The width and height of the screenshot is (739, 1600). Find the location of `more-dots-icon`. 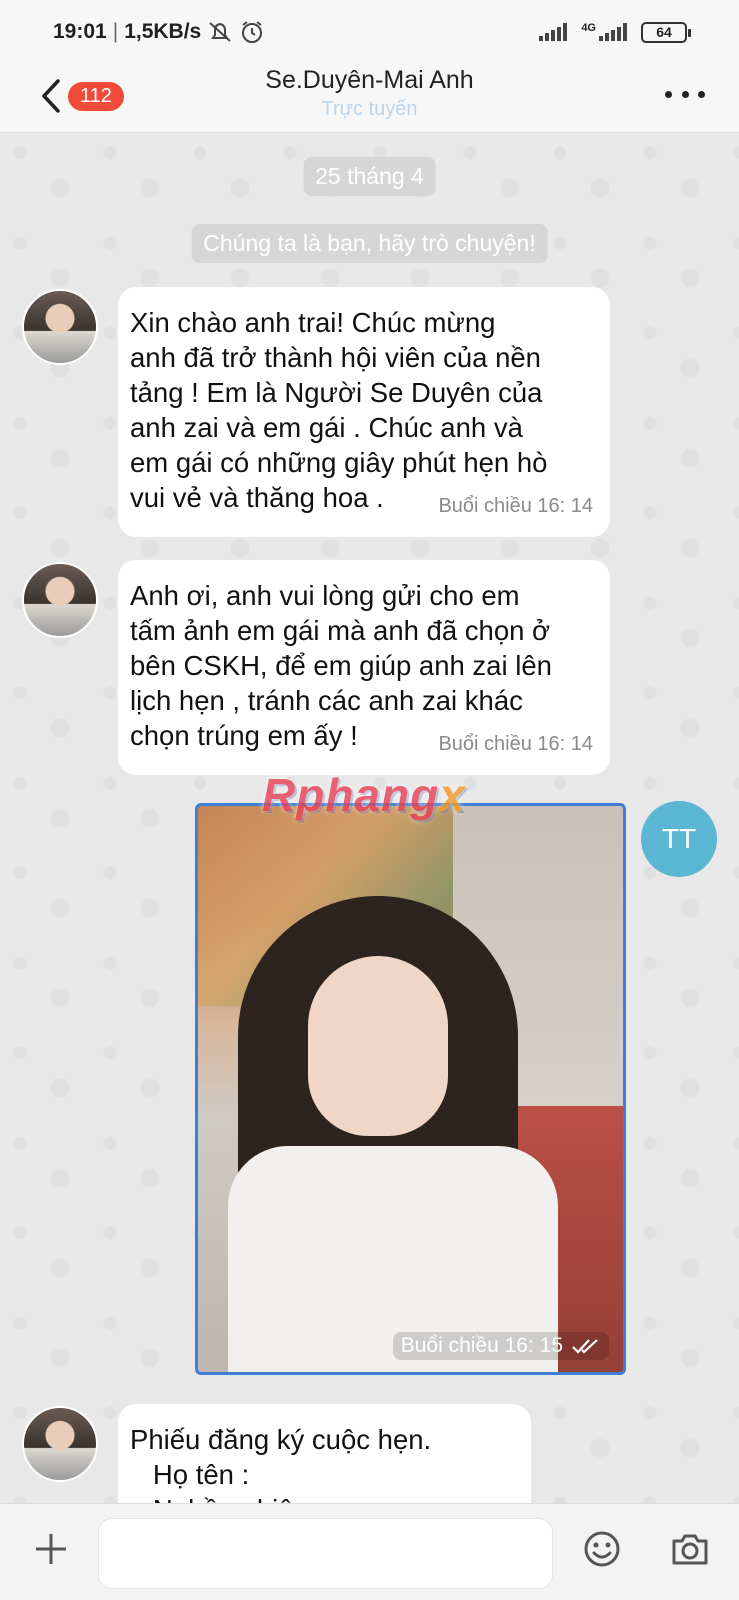

more-dots-icon is located at coordinates (668, 94).